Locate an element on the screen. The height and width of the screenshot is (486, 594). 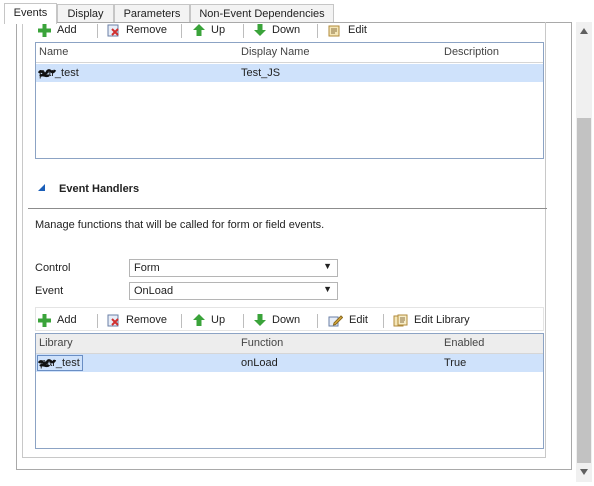
event-select-value: OnLoad is located at coordinates (154, 291).